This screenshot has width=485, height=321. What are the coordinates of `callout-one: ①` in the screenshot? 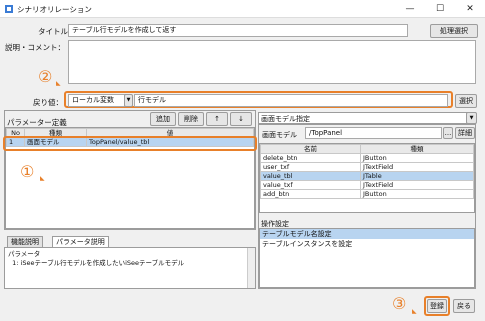 It's located at (27, 171).